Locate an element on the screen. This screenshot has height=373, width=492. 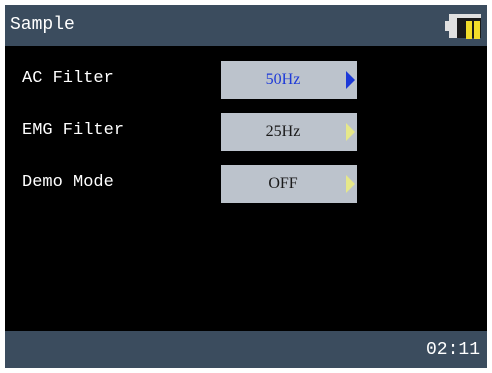
battery-icon is located at coordinates (464, 26).